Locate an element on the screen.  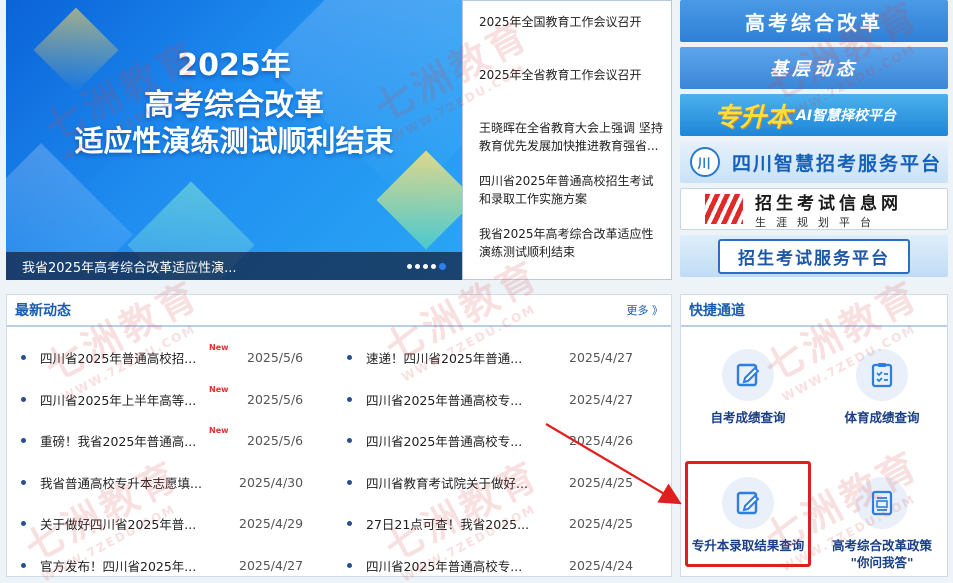
link-label: 专升本 is located at coordinates (753, 117).